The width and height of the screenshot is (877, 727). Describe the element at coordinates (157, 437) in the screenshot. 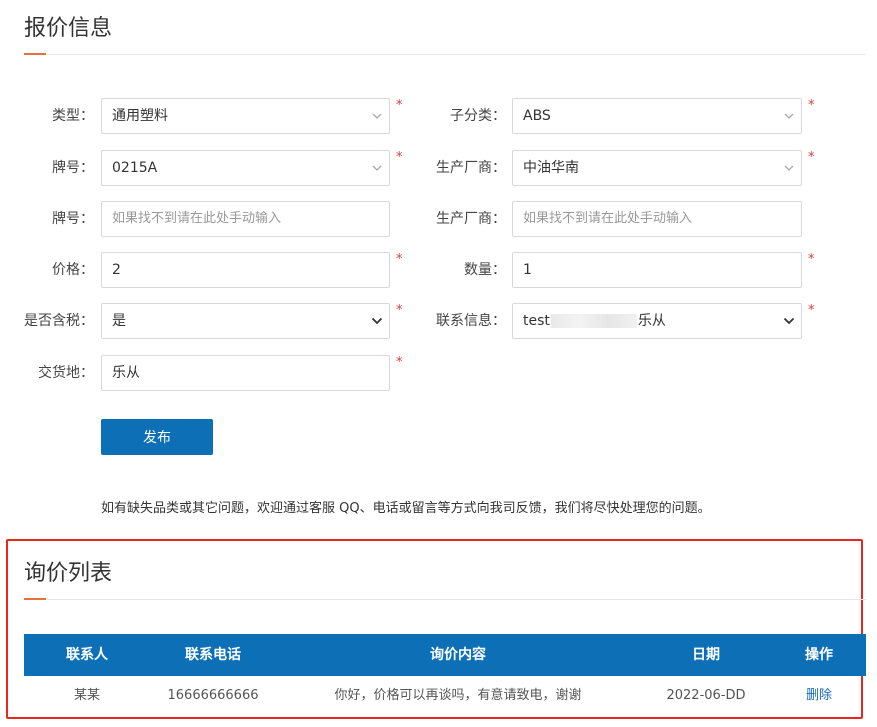

I see `publish-button: 发布` at that location.